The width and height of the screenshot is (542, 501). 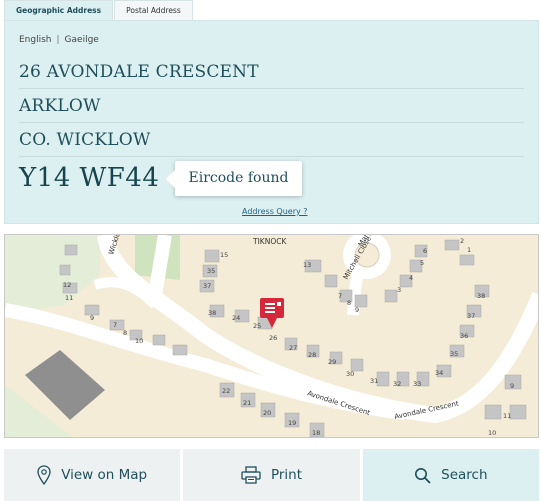 What do you see at coordinates (104, 475) in the screenshot?
I see `view-on-map-label: View on Map` at bounding box center [104, 475].